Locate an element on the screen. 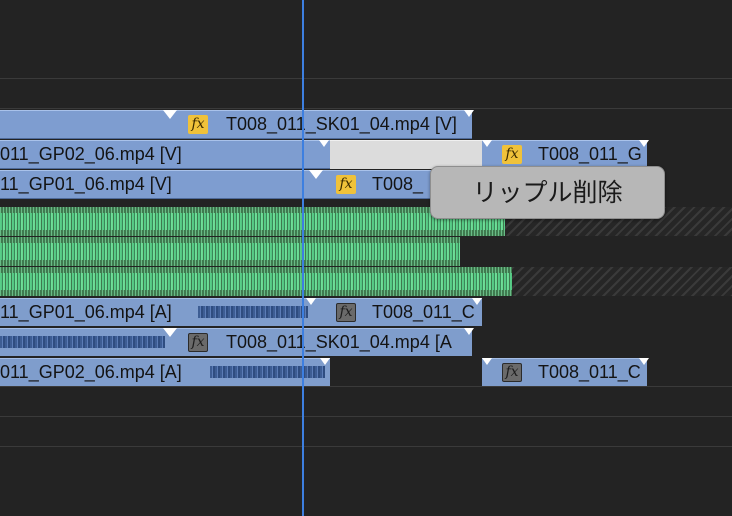  audio-waveform-a2 is located at coordinates (230, 251).